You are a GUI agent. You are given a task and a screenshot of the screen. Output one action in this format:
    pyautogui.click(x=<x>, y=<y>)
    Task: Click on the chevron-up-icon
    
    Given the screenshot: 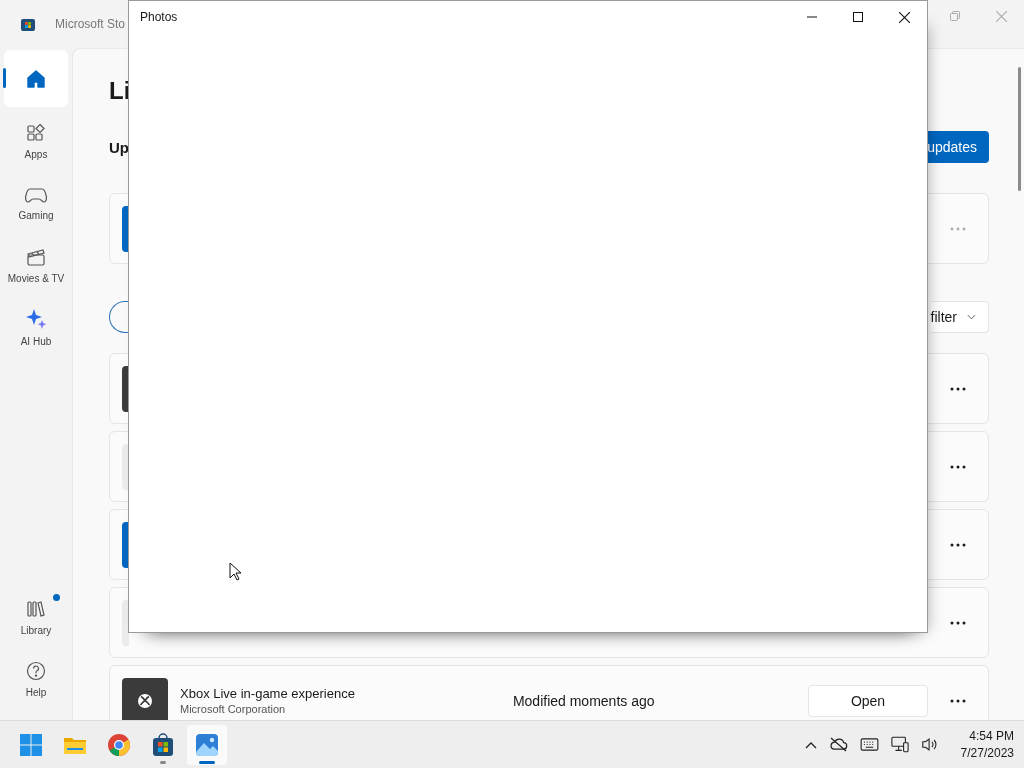 What is the action you would take?
    pyautogui.click(x=810, y=744)
    